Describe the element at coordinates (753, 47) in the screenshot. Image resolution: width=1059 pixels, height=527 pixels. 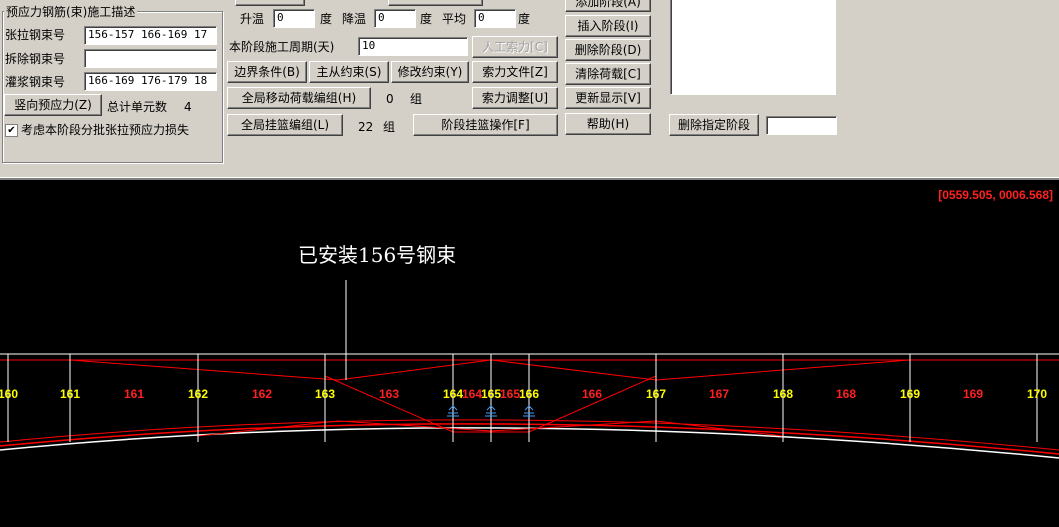
I see `stage-list` at that location.